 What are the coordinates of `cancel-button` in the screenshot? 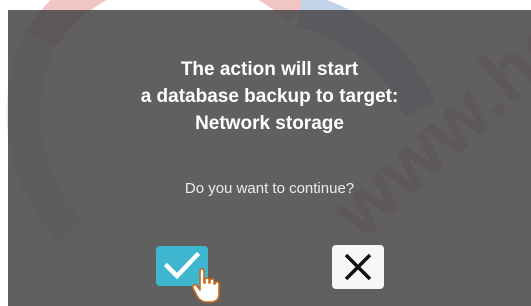 It's located at (358, 267).